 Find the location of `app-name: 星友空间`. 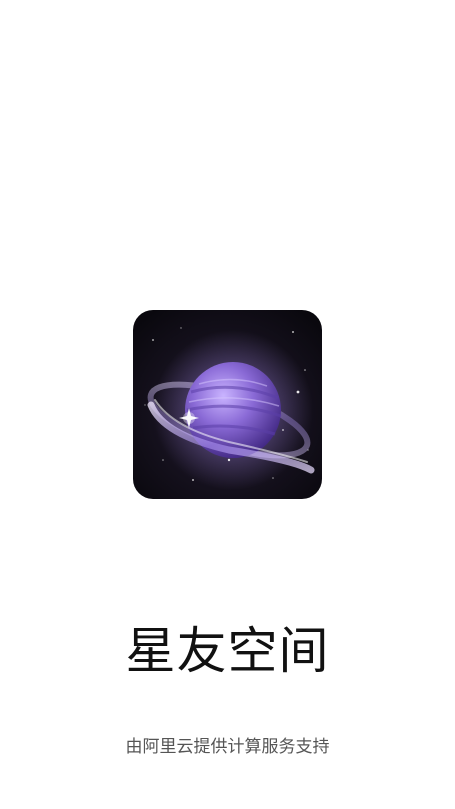

app-name: 星友空间 is located at coordinates (227, 651).